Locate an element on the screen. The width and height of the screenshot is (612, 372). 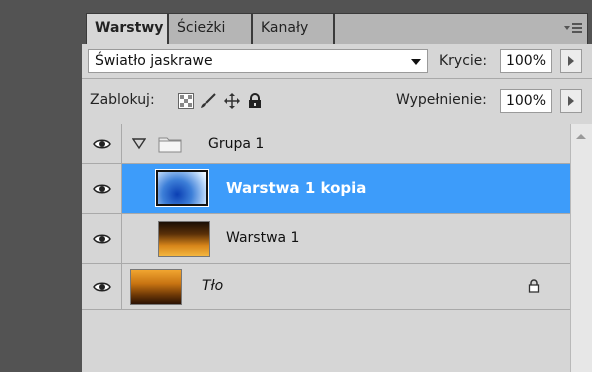
lock-pixels-brush-icon is located at coordinates (208, 101).